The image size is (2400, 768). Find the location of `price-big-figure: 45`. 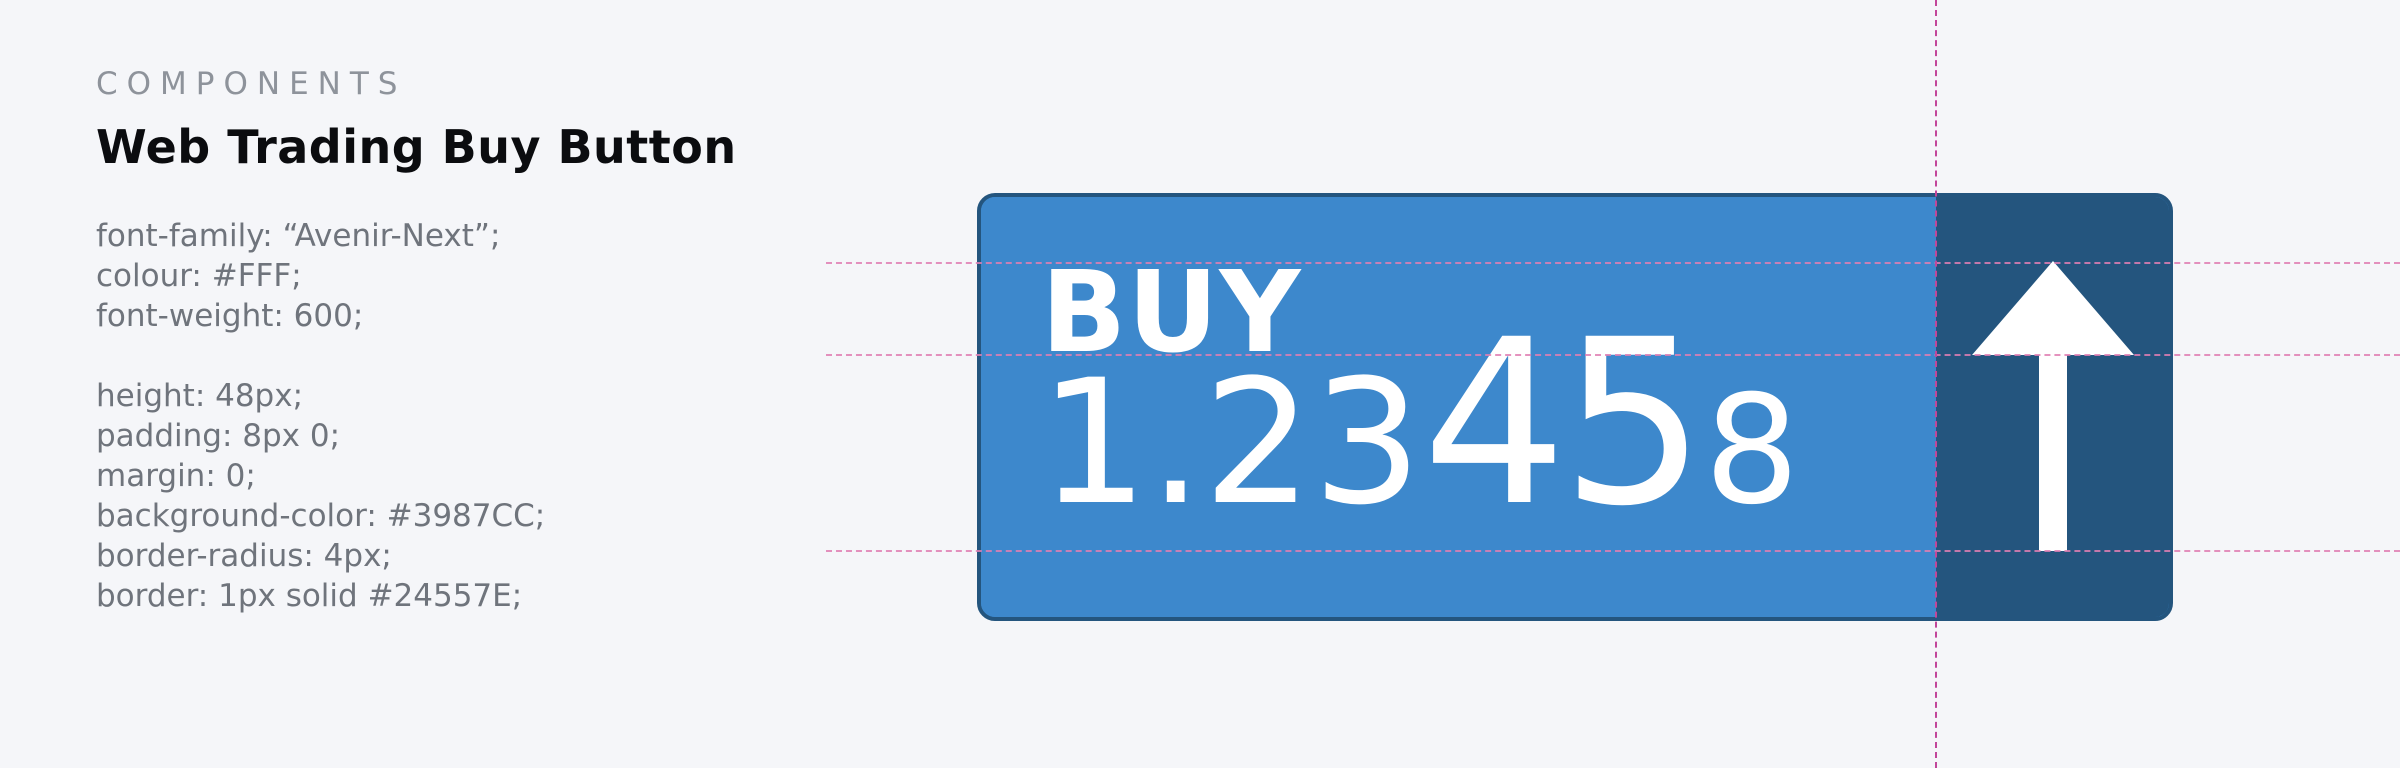

price-big-figure: 45 is located at coordinates (1563, 423).